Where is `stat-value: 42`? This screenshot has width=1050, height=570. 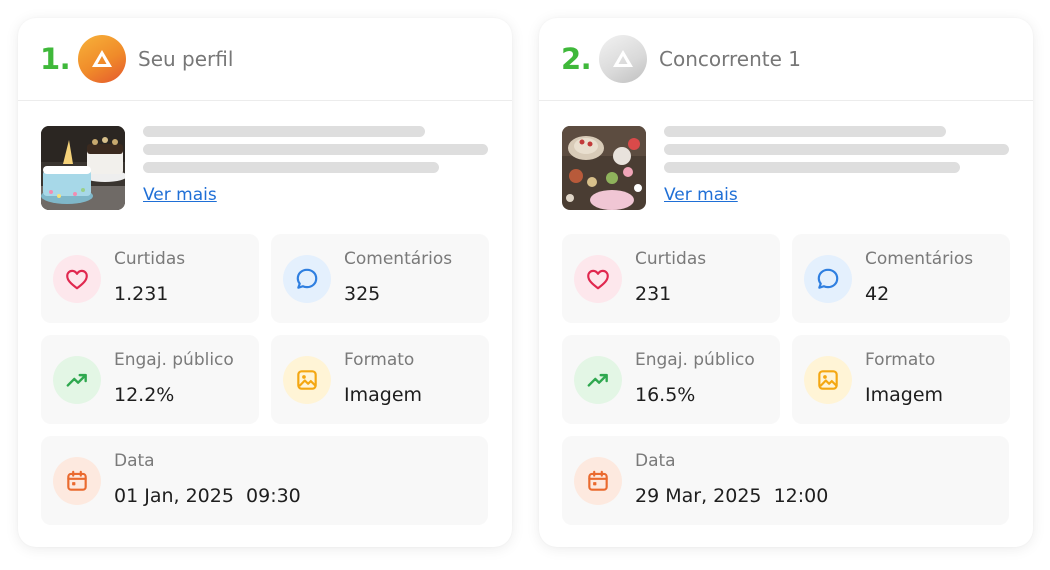 stat-value: 42 is located at coordinates (877, 294).